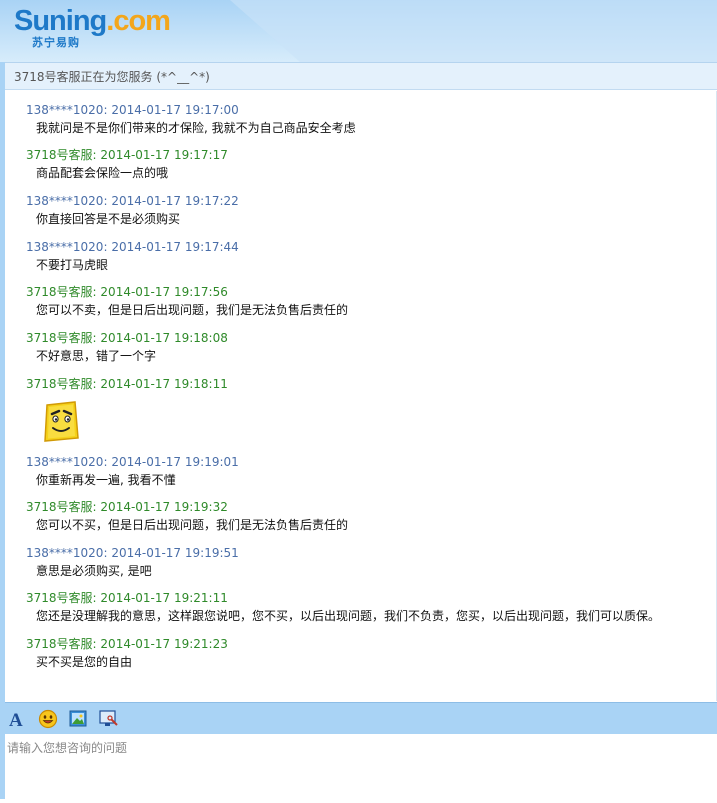 The width and height of the screenshot is (717, 803). I want to click on chat-message: 3718号客服: 2014-01-17 19:21:23 买不买是您的自由, so click(127, 653).